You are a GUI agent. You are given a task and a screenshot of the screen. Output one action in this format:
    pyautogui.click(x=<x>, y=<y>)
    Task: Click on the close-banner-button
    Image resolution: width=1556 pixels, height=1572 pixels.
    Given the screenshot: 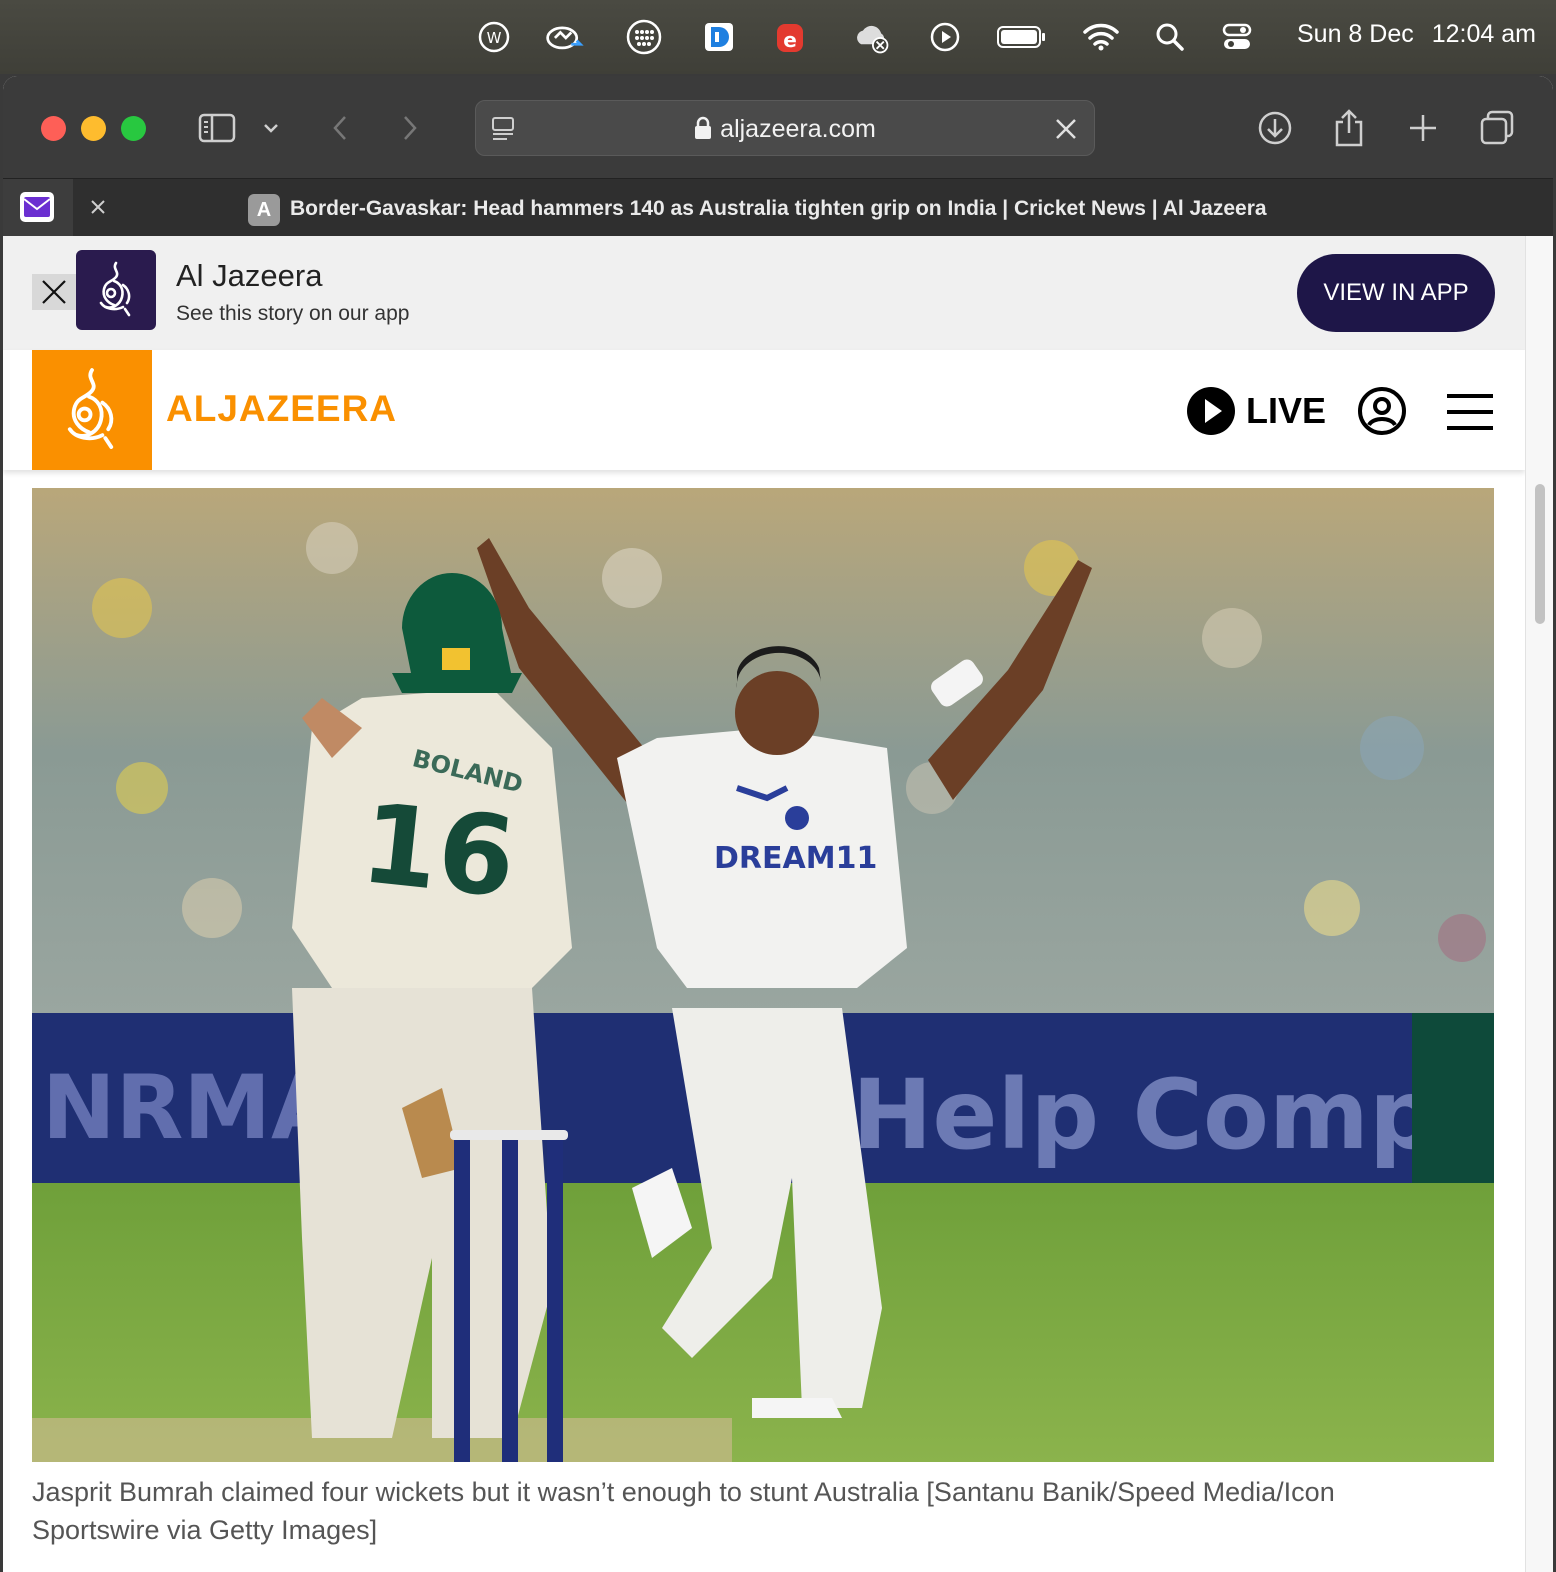 What is the action you would take?
    pyautogui.click(x=54, y=292)
    